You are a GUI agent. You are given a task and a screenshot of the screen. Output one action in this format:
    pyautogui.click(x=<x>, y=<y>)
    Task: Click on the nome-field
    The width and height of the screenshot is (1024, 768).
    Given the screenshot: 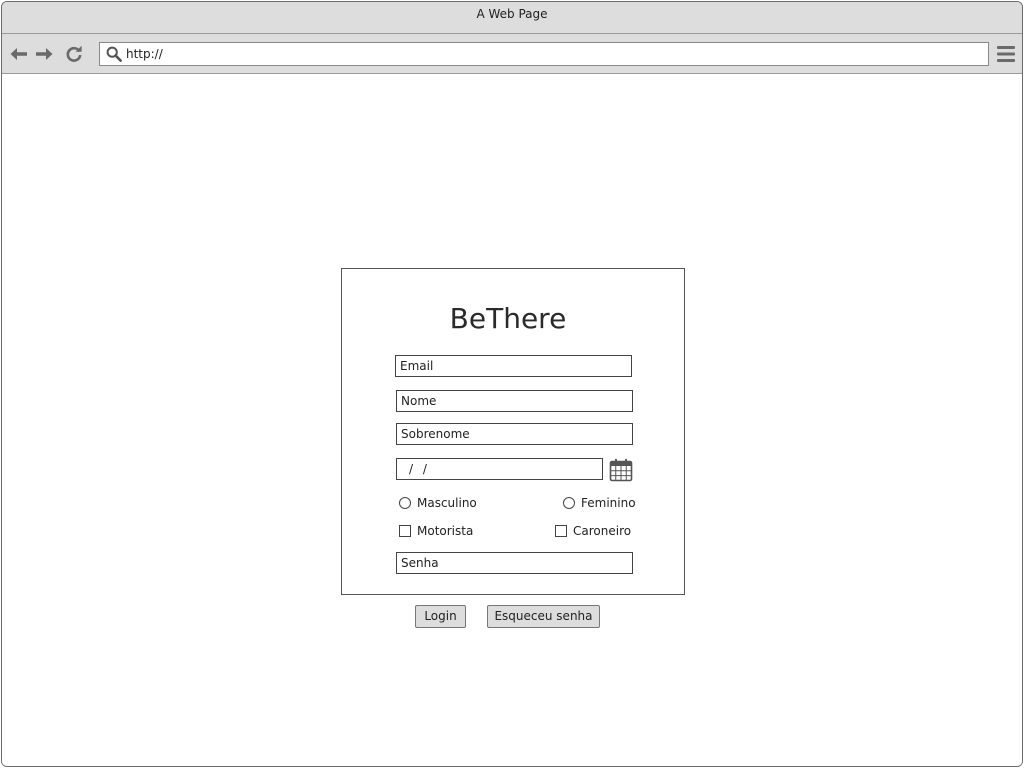 What is the action you would take?
    pyautogui.click(x=514, y=401)
    